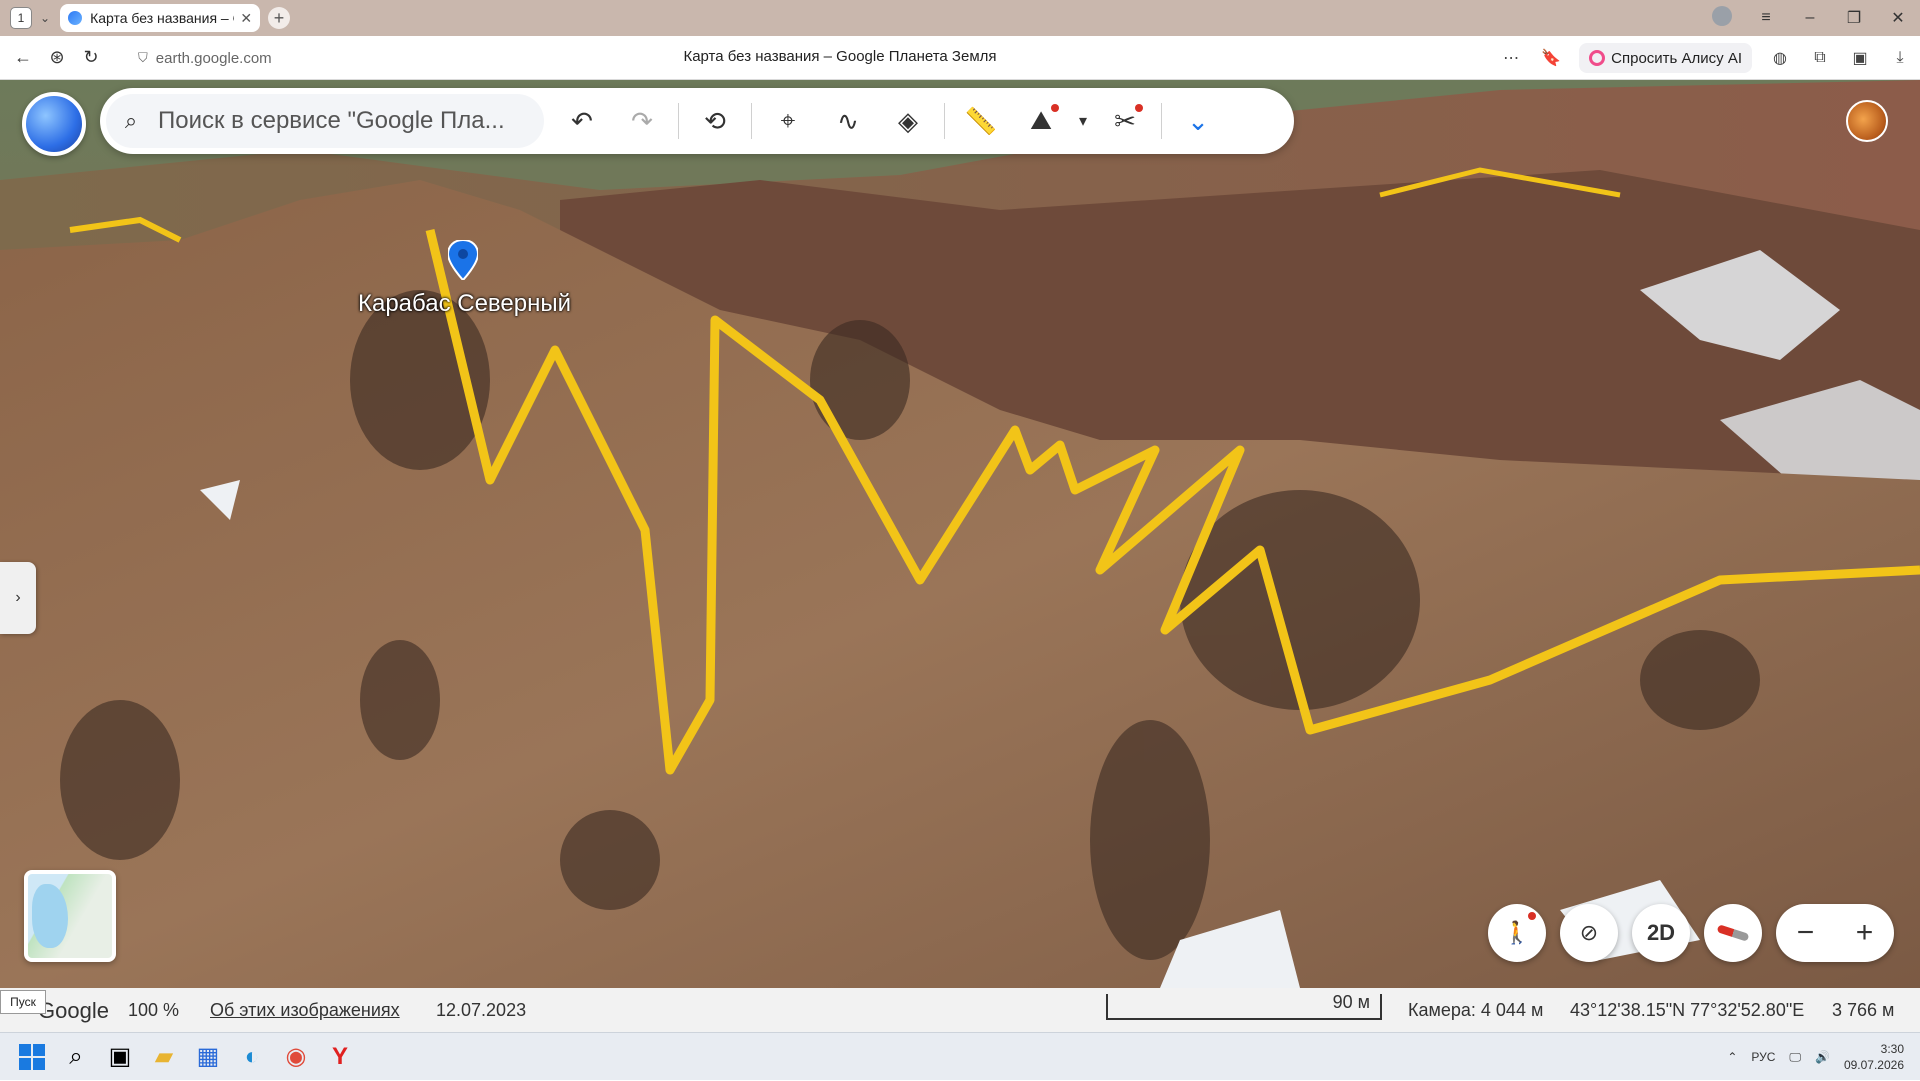 The width and height of the screenshot is (1920, 1081). Describe the element at coordinates (642, 121) in the screenshot. I see `redo-button: ↷` at that location.